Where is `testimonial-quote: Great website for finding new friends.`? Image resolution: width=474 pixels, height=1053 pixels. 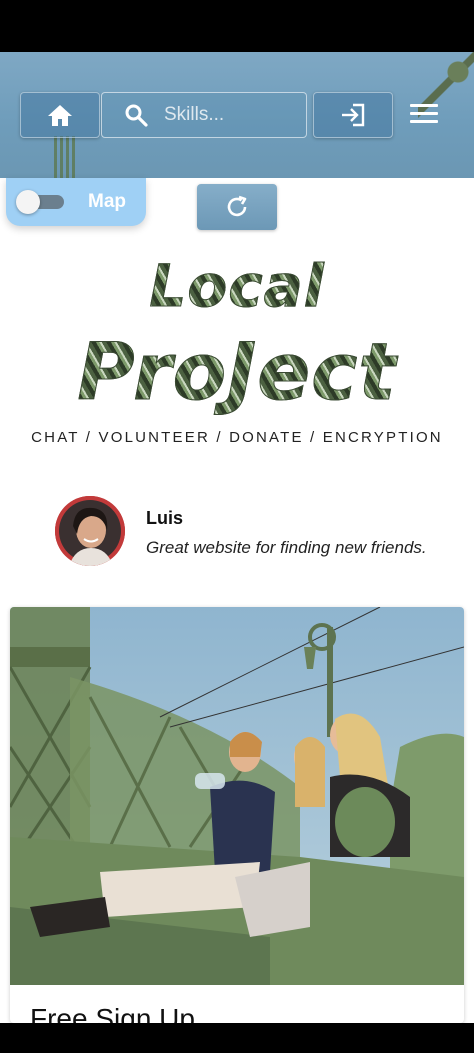 testimonial-quote: Great website for finding new friends. is located at coordinates (286, 547).